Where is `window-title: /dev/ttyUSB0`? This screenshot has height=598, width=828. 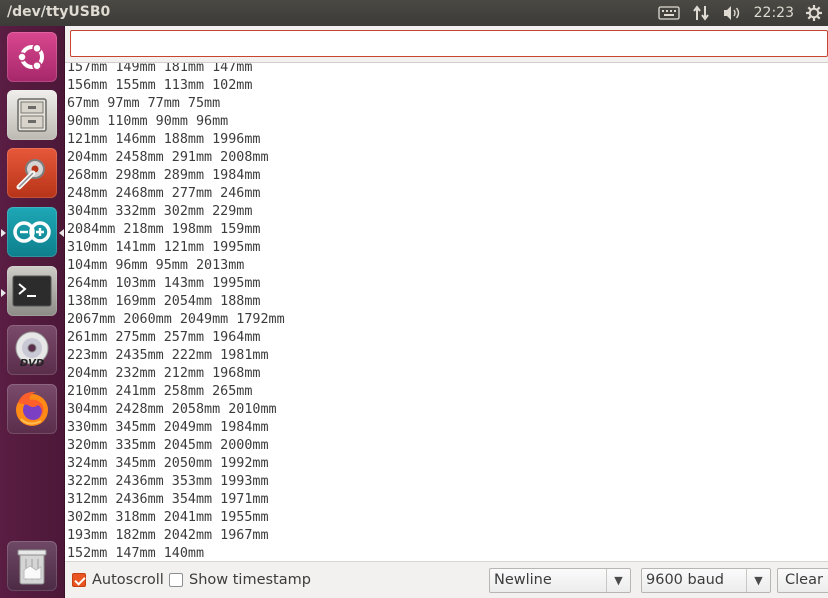
window-title: /dev/ttyUSB0 is located at coordinates (59, 12).